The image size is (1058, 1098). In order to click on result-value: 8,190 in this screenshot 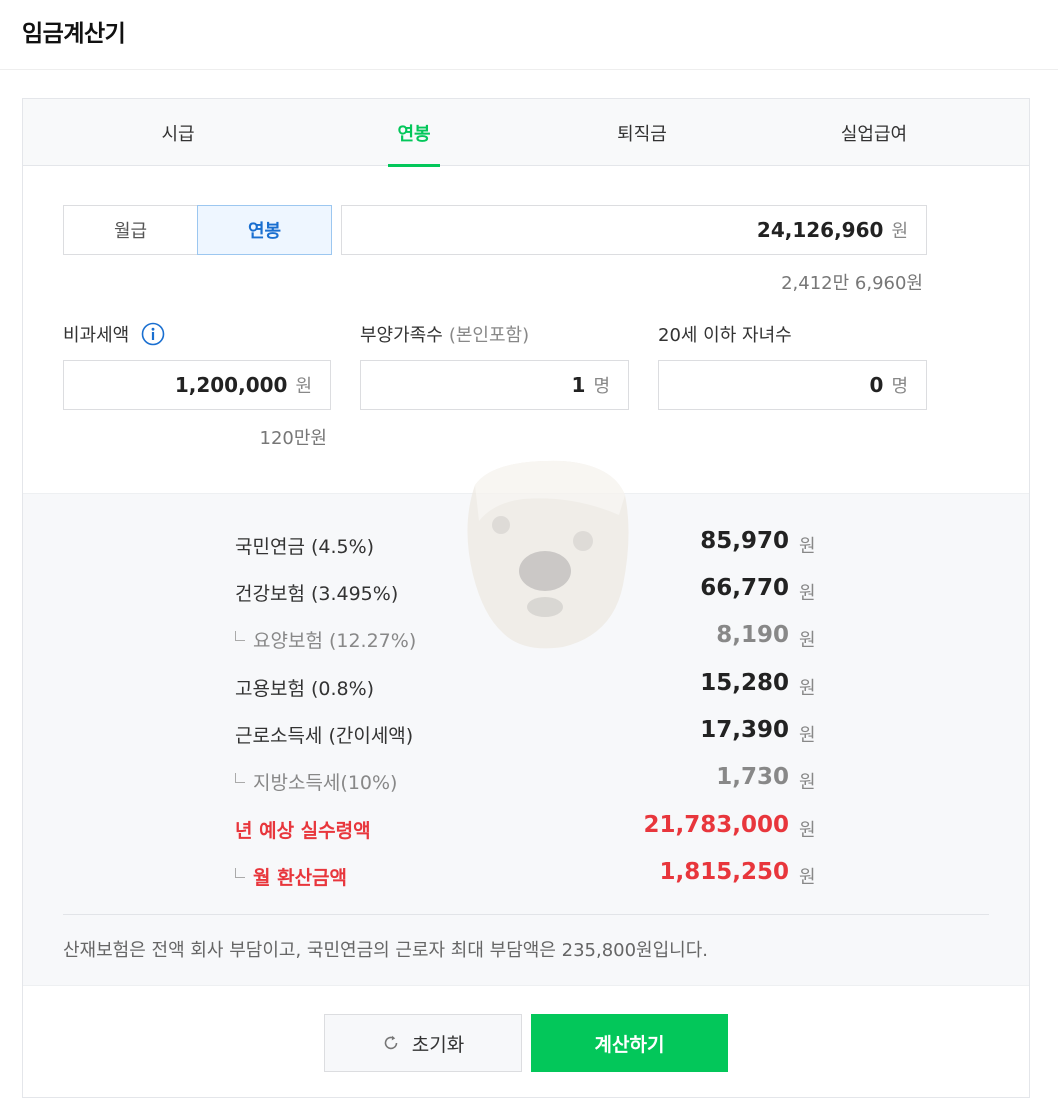, I will do `click(752, 635)`.